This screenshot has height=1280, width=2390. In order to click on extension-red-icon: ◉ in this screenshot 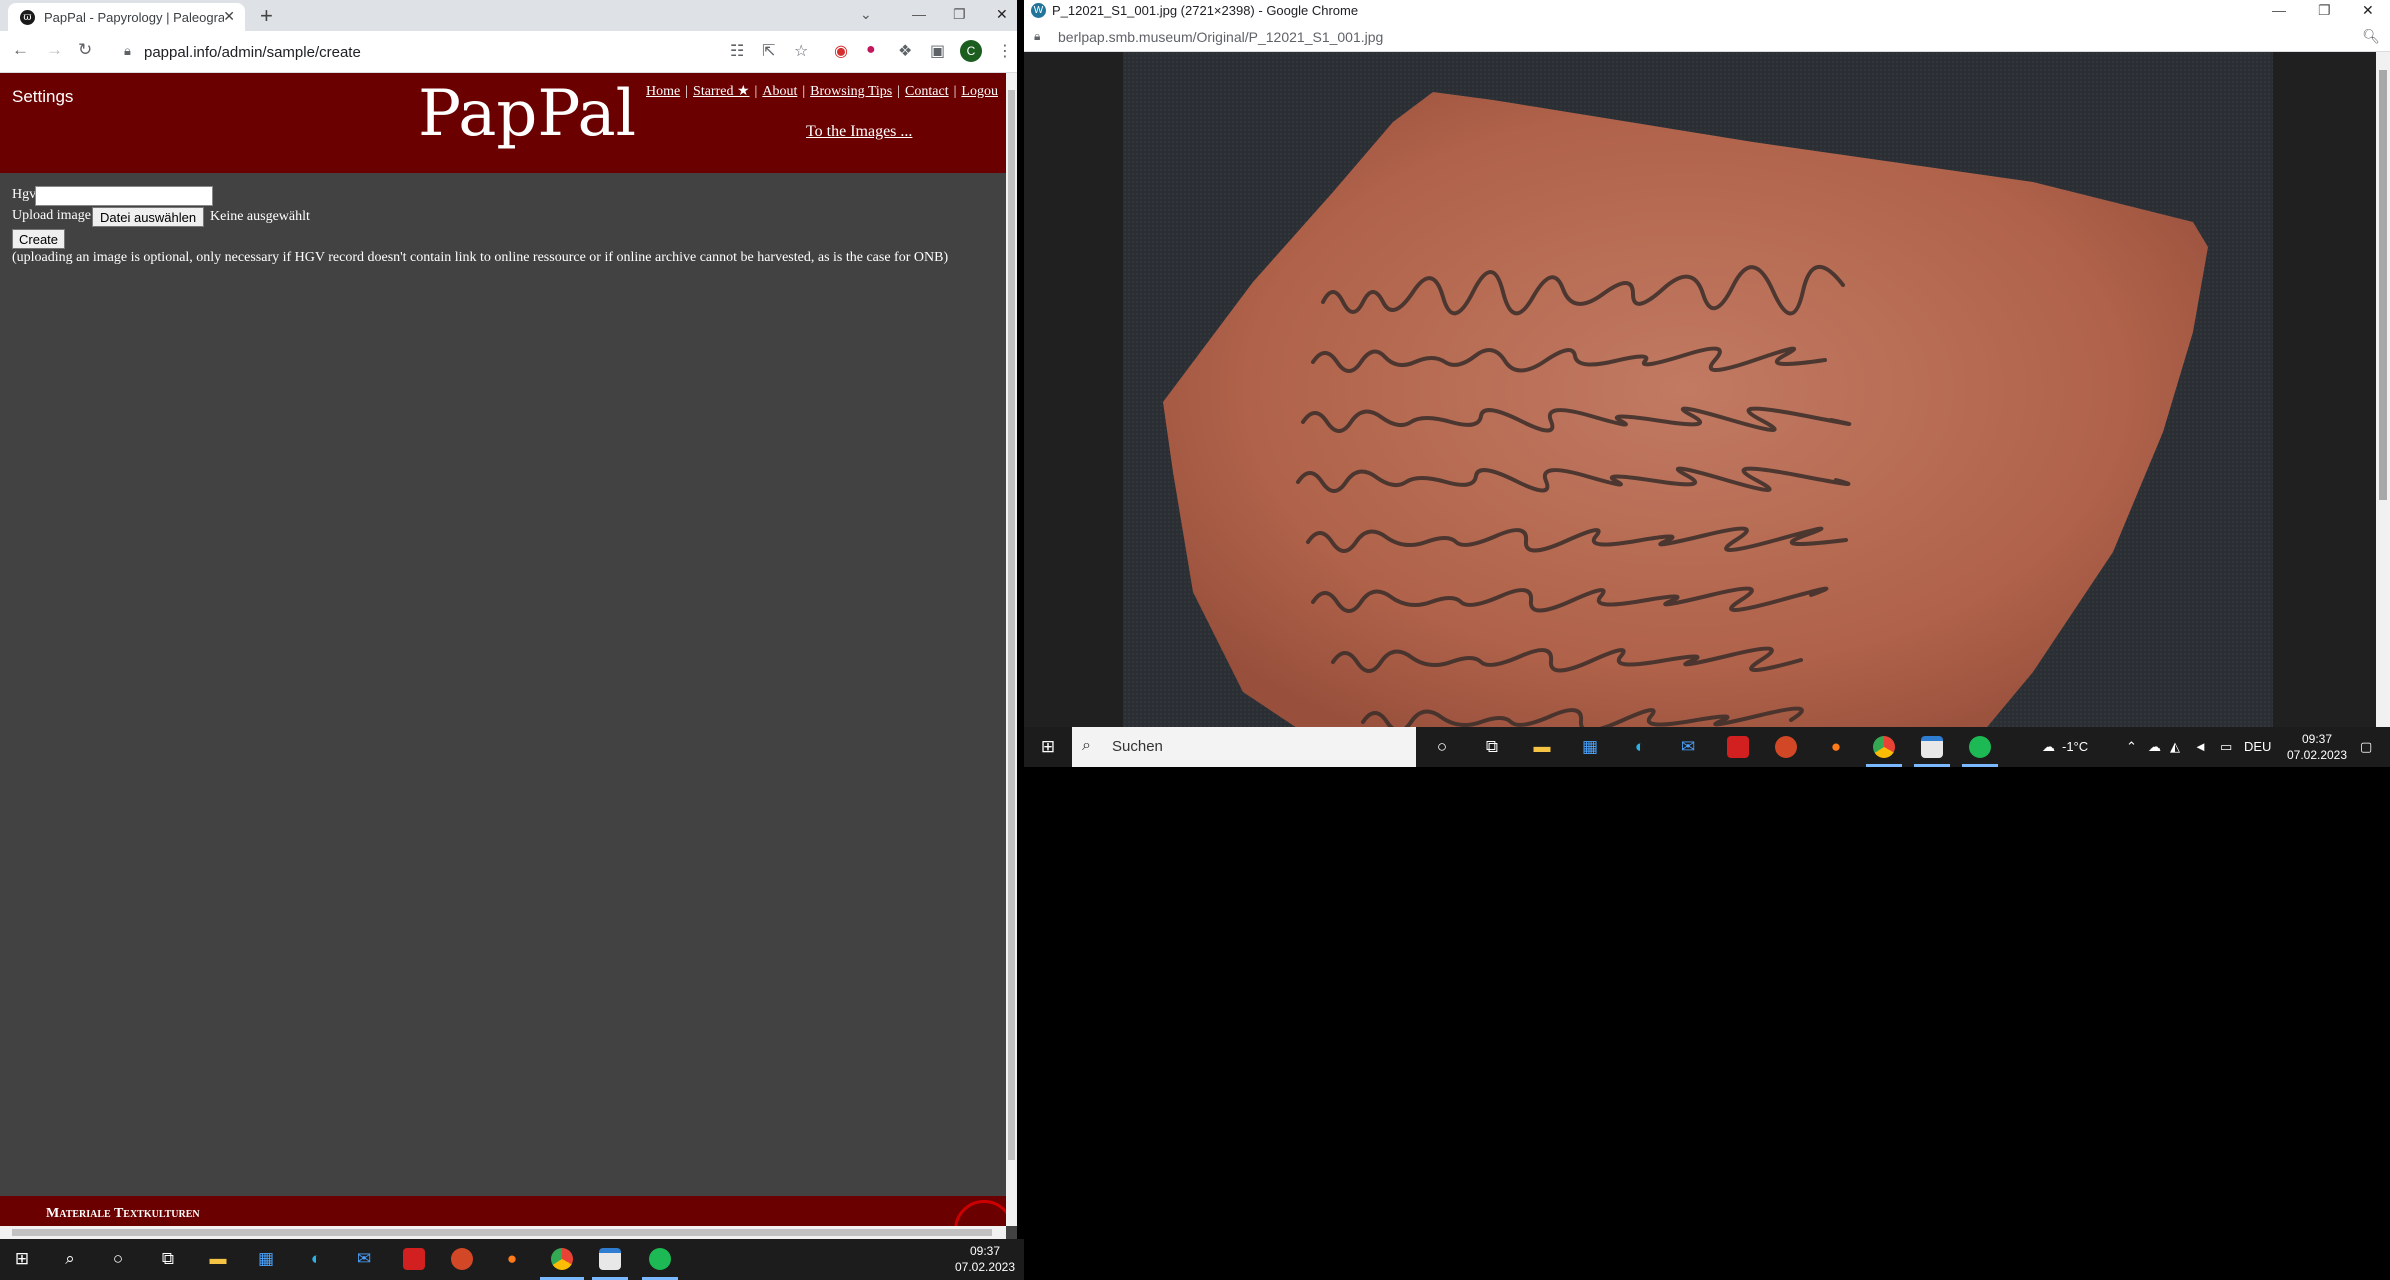, I will do `click(841, 51)`.